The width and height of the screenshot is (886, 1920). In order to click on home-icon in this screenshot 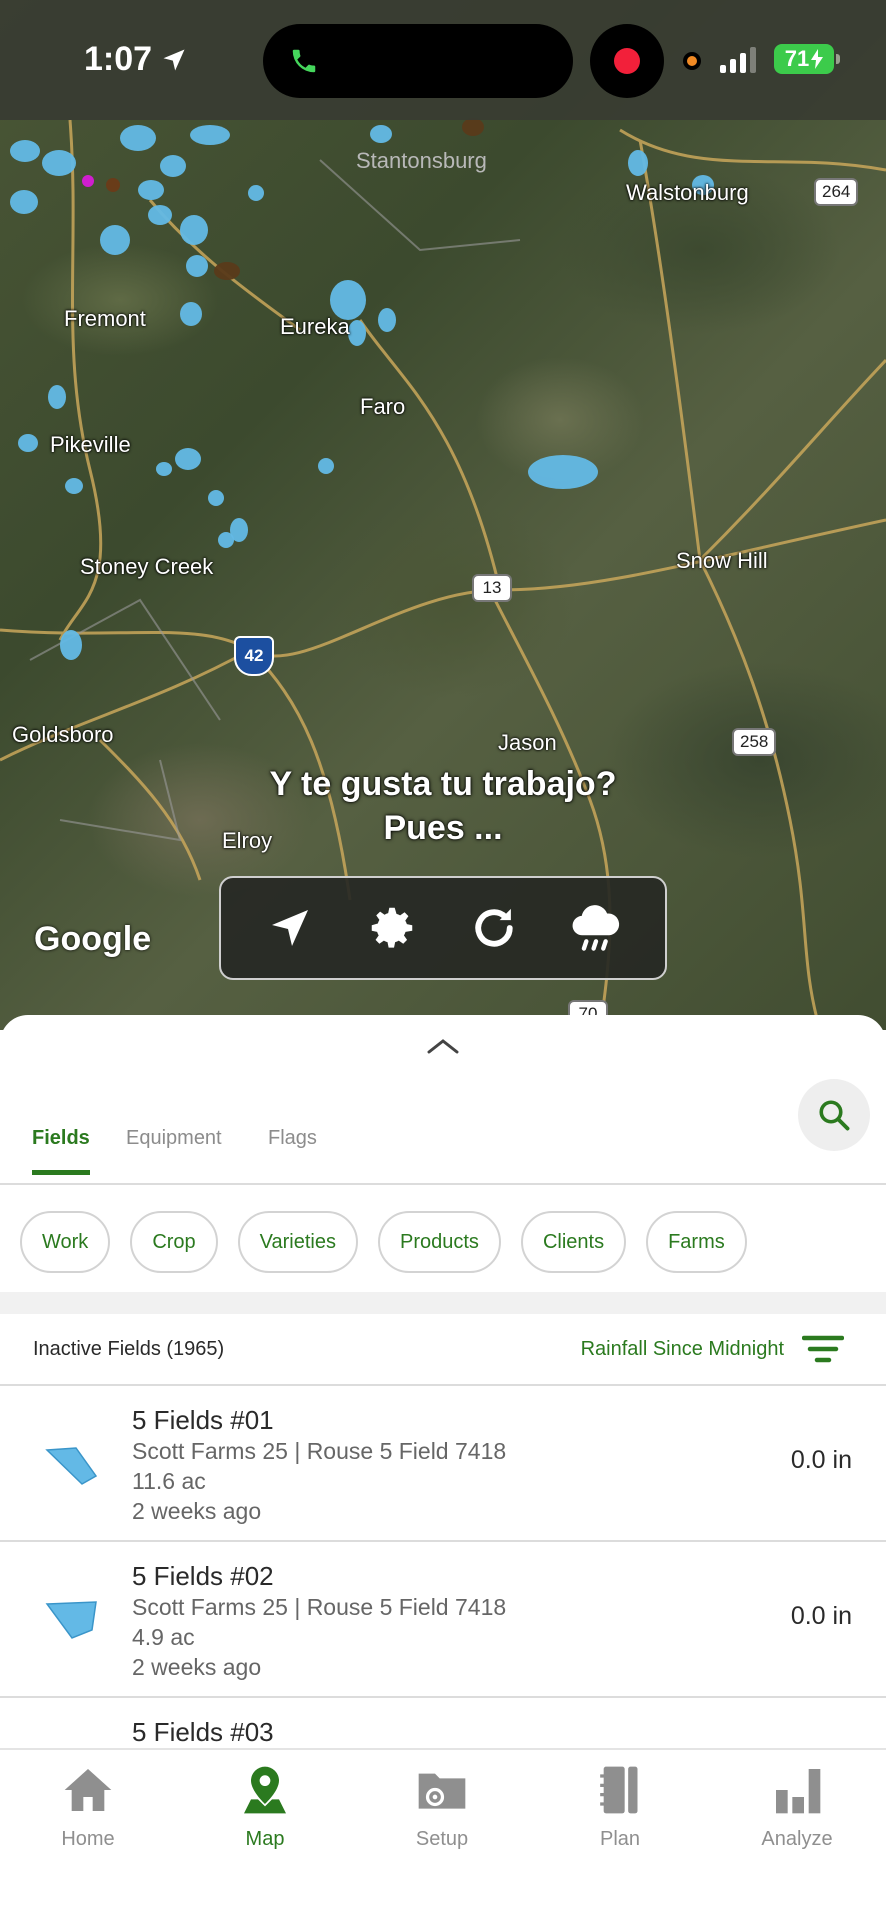, I will do `click(88, 1790)`.